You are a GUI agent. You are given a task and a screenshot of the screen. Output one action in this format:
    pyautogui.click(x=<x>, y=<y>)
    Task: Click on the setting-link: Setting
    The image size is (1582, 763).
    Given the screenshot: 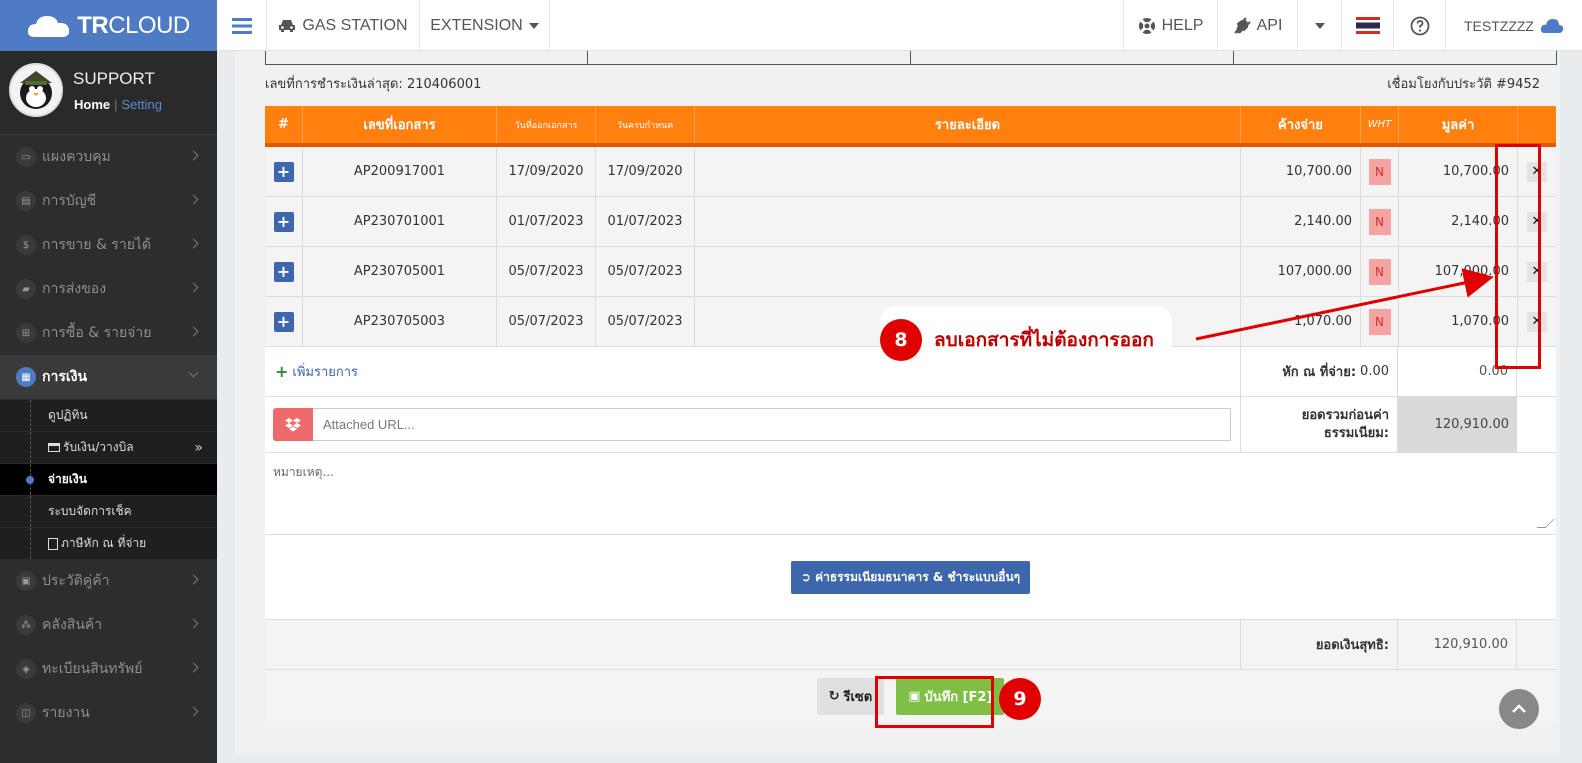 What is the action you would take?
    pyautogui.click(x=142, y=104)
    